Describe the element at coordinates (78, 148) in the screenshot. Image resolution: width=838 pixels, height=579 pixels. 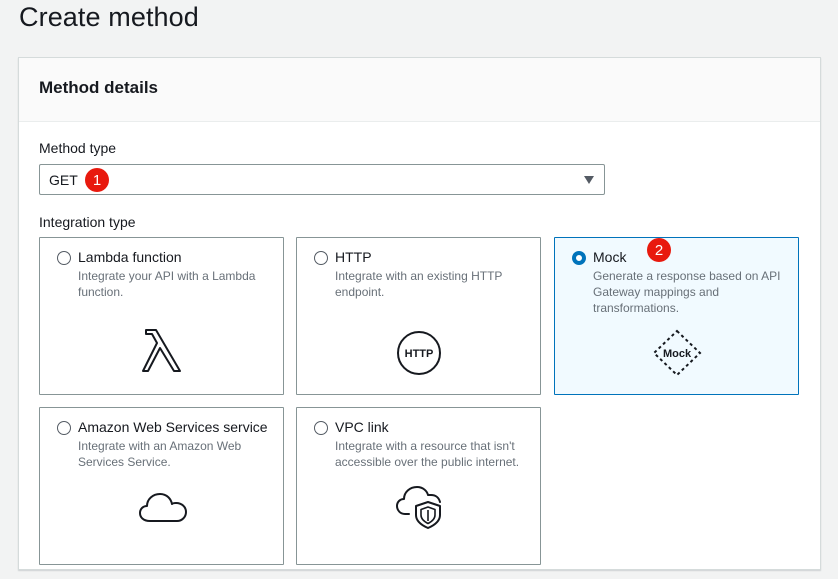
I see `method-type-label: Method type` at that location.